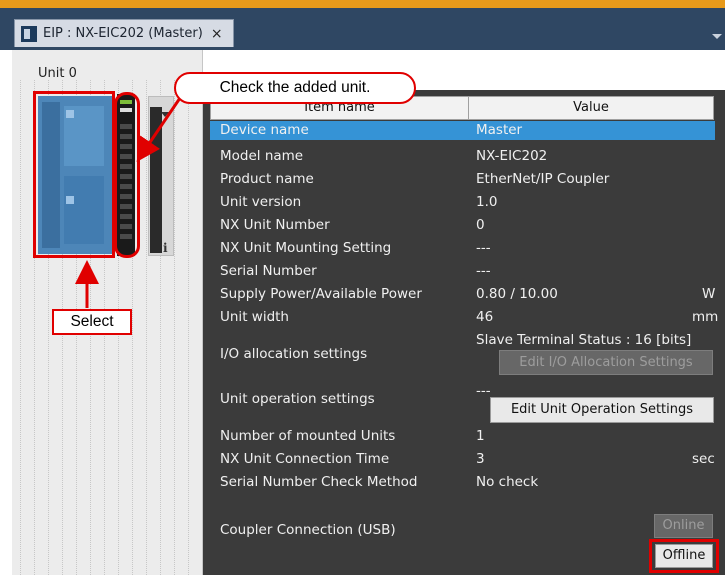 The width and height of the screenshot is (725, 575). Describe the element at coordinates (275, 225) in the screenshot. I see `label: NX Unit Number` at that location.